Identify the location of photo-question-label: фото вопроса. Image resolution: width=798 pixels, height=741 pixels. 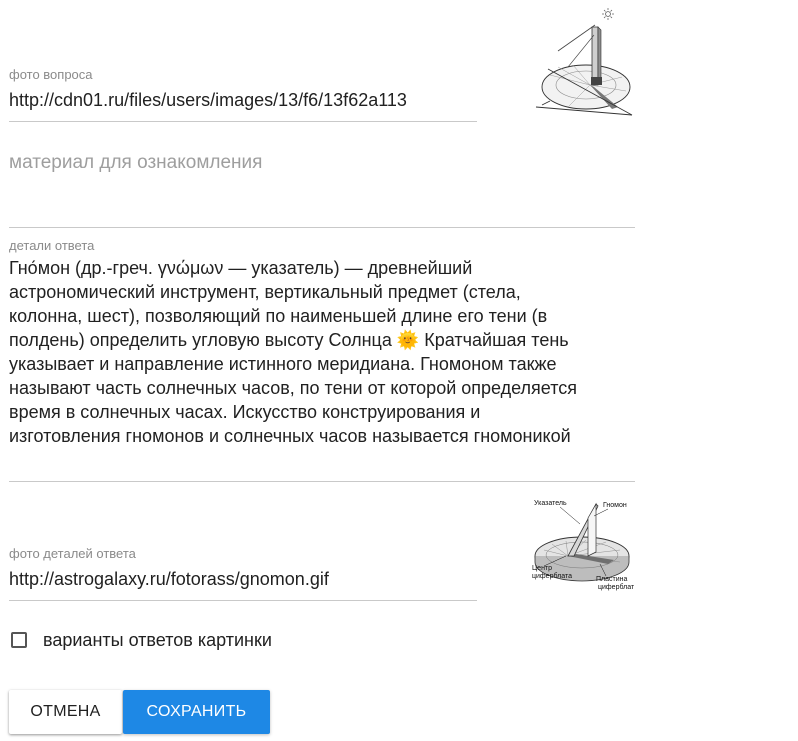
(51, 74).